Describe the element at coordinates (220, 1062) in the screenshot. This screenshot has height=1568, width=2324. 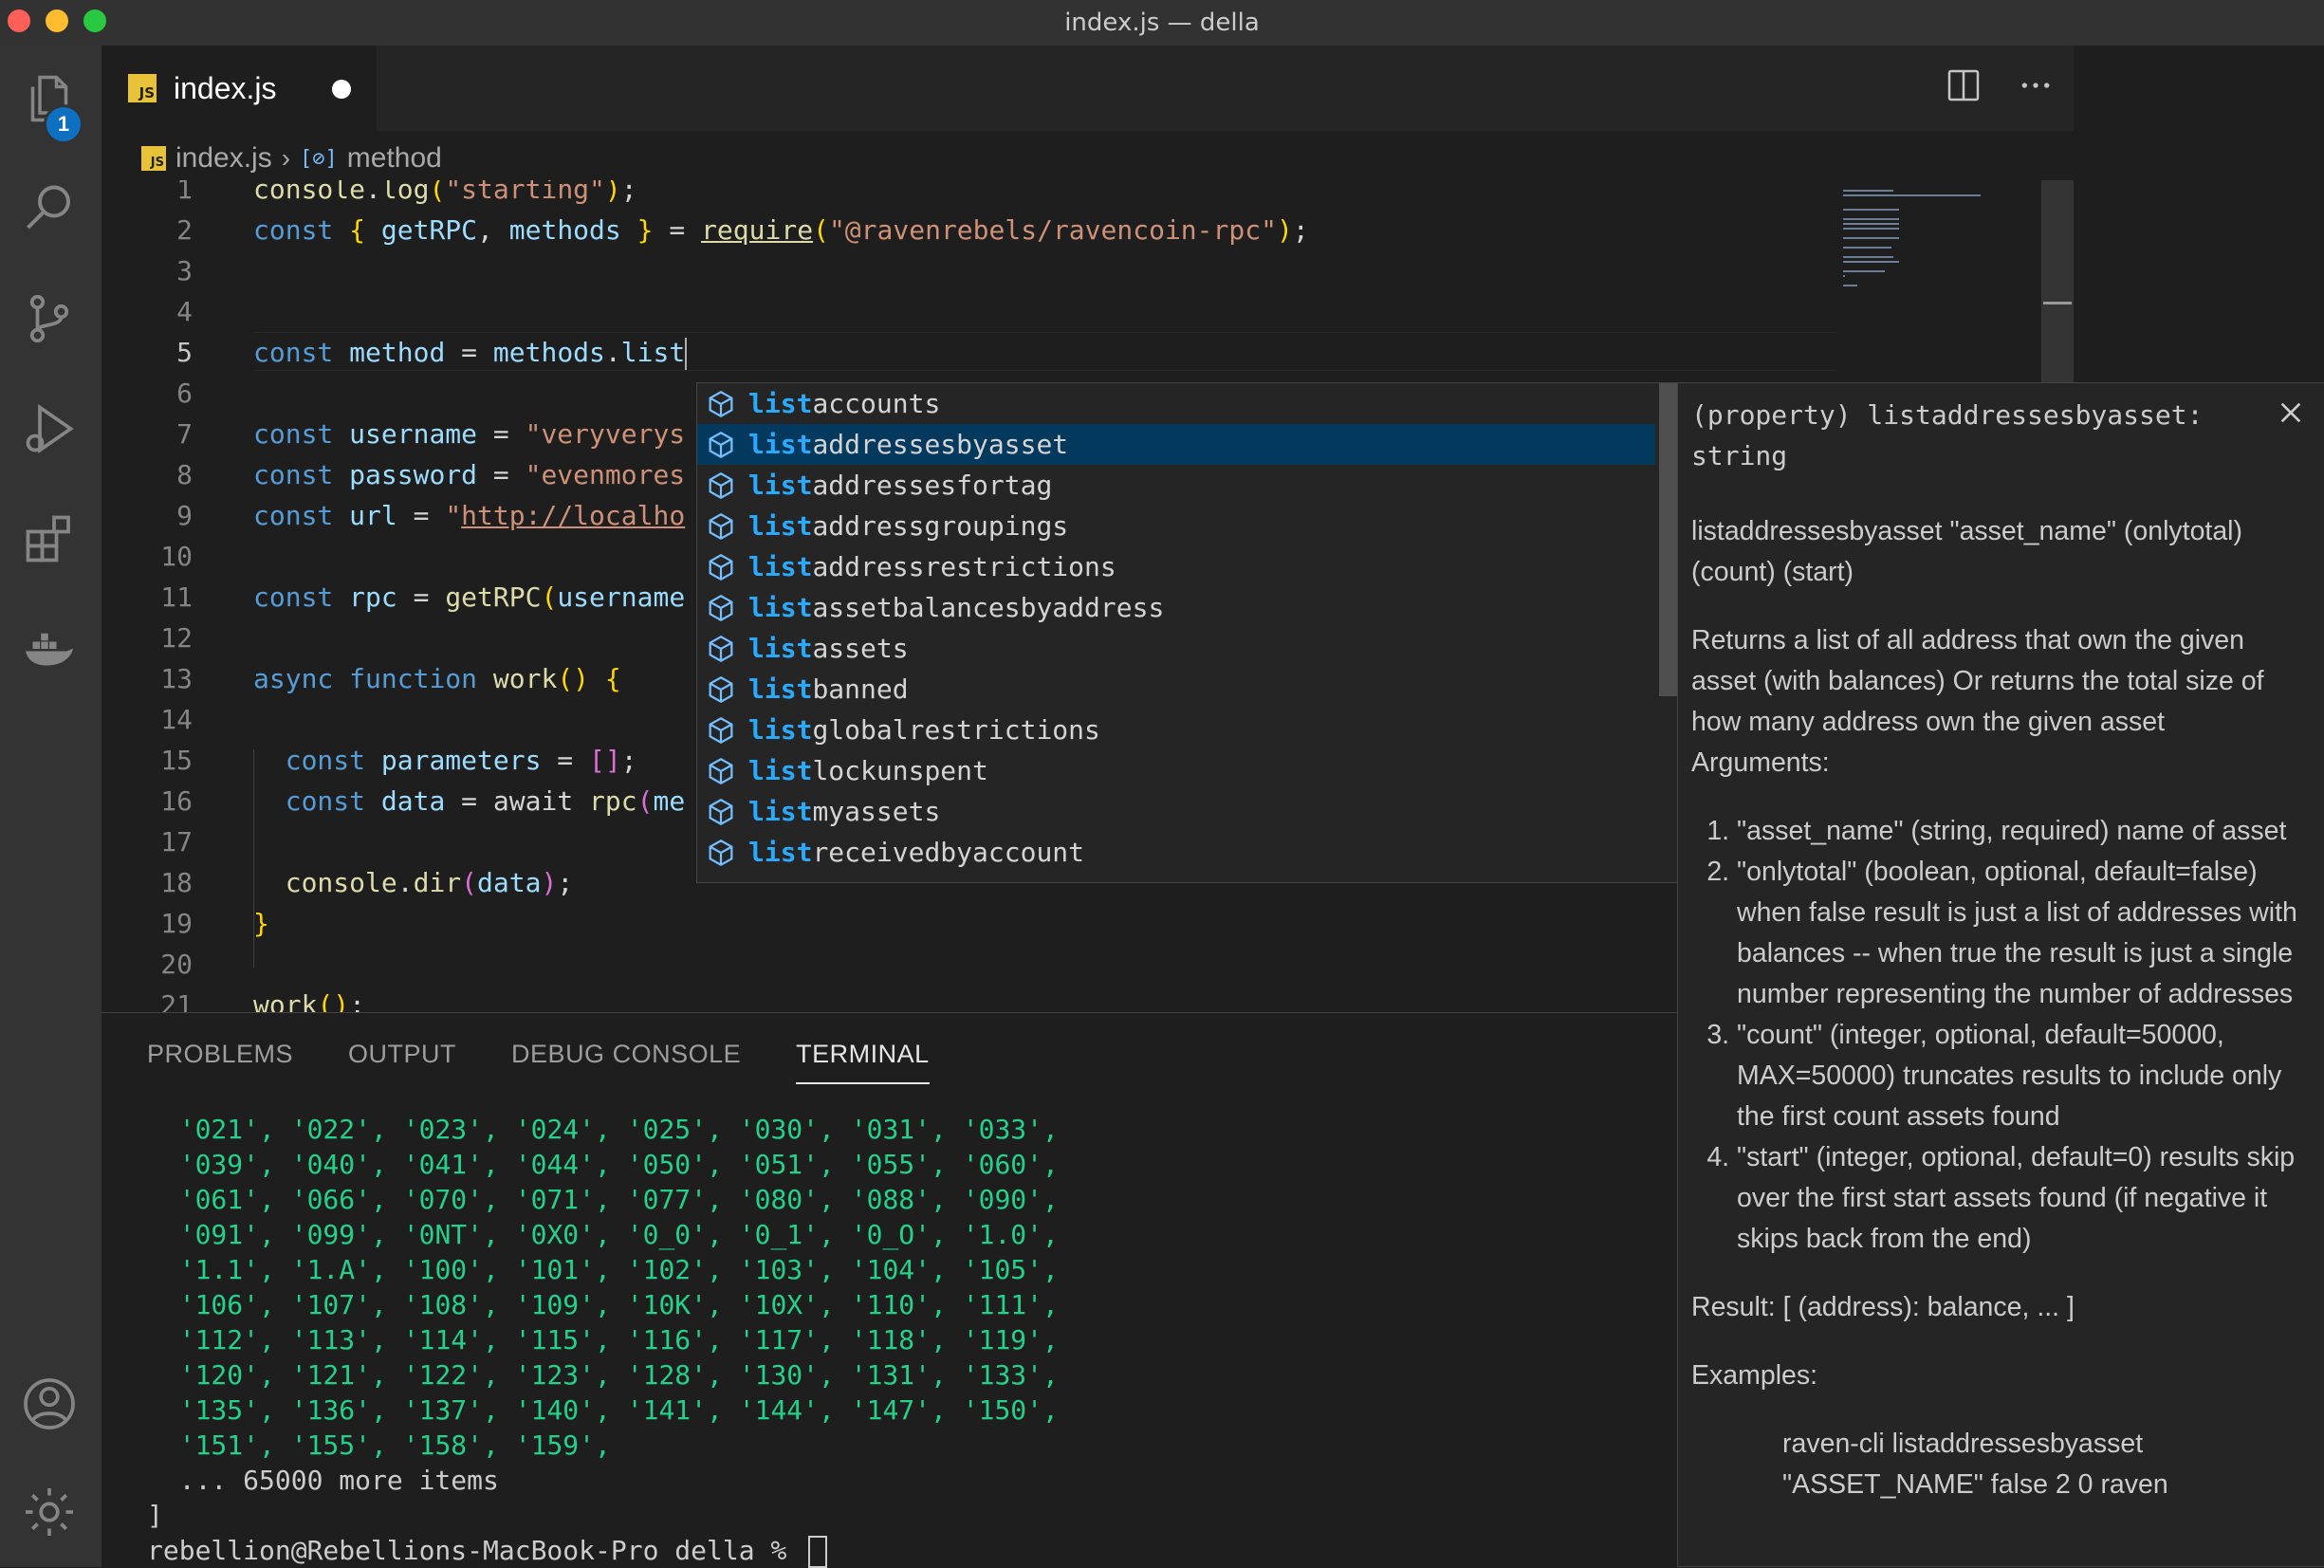
I see `tab-problems: PROBLEMS` at that location.